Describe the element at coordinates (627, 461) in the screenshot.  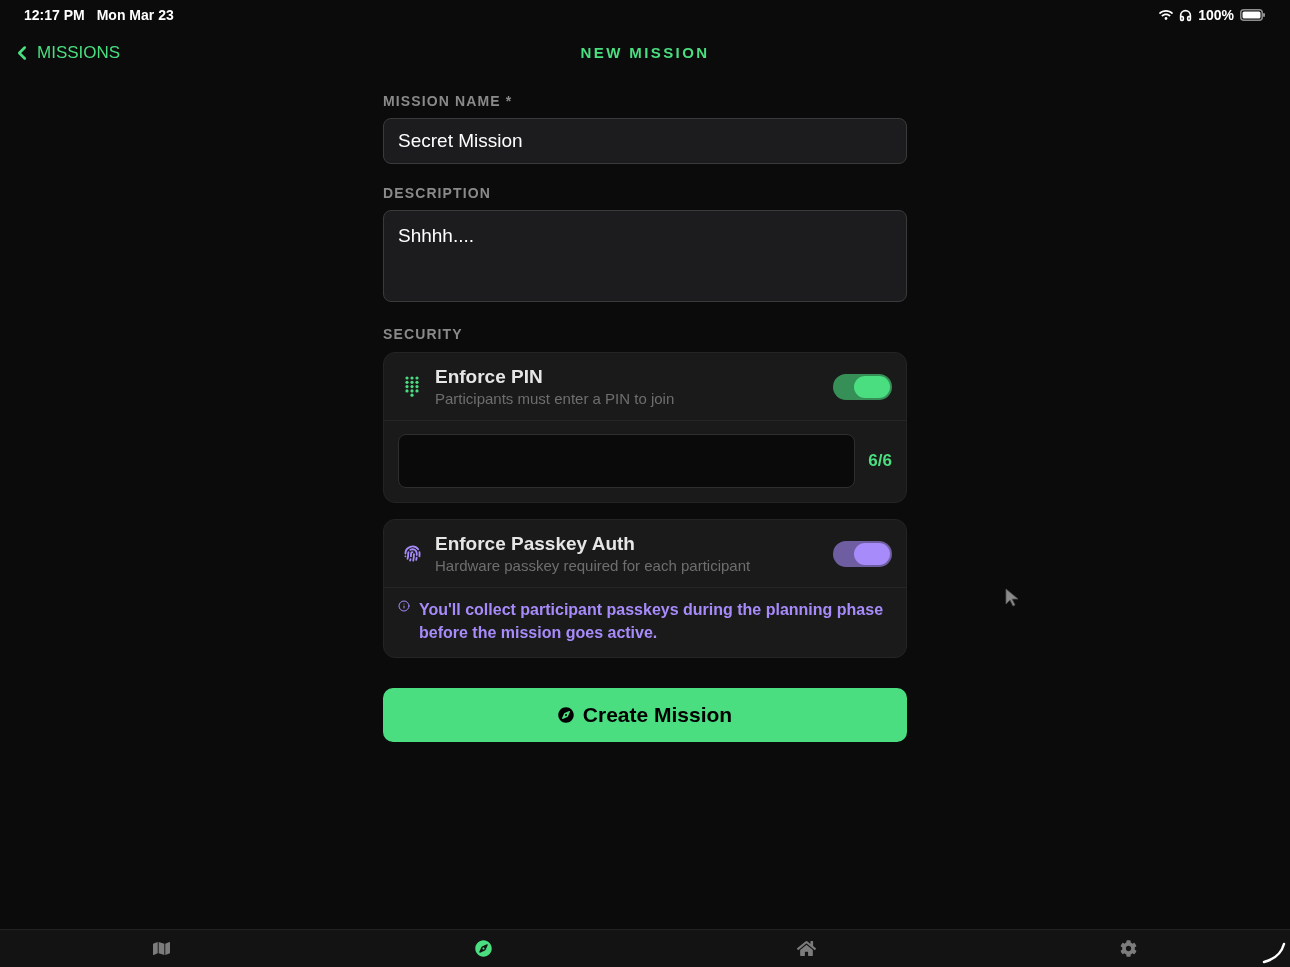
I see `pin-input` at that location.